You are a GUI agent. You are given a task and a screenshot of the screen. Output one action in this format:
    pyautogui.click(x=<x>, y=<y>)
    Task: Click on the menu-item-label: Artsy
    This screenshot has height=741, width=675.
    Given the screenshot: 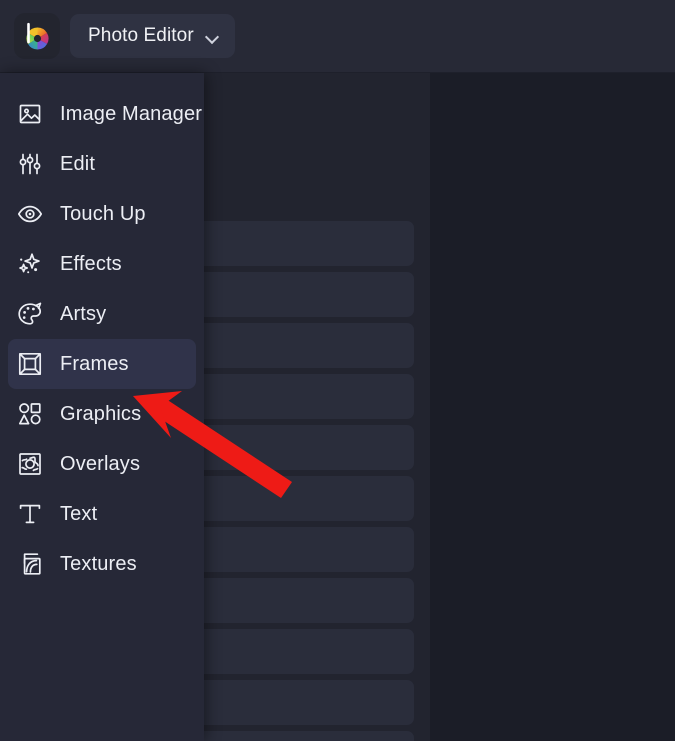 What is the action you would take?
    pyautogui.click(x=83, y=313)
    